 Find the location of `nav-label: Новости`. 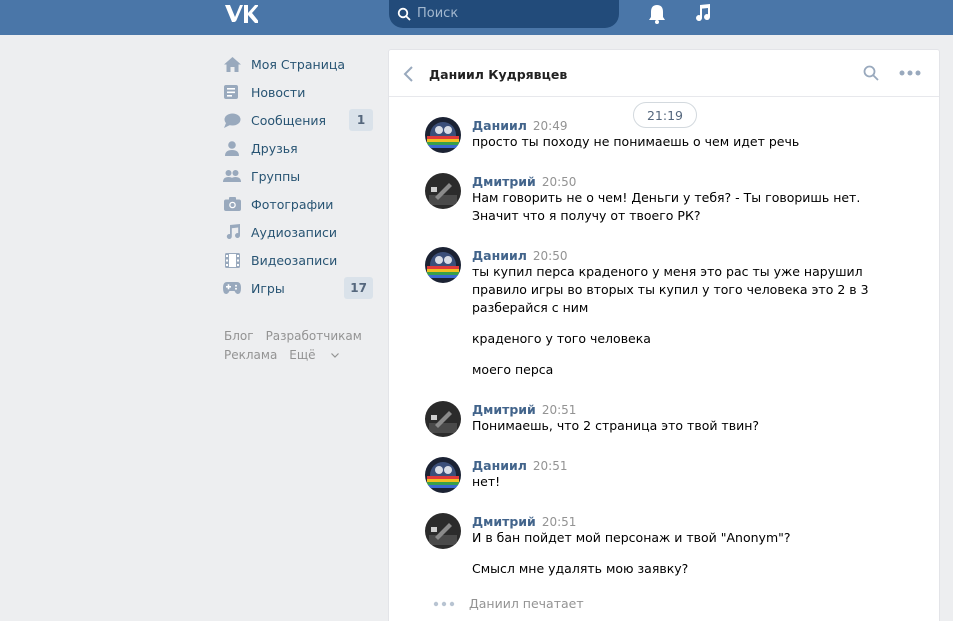

nav-label: Новости is located at coordinates (278, 92).